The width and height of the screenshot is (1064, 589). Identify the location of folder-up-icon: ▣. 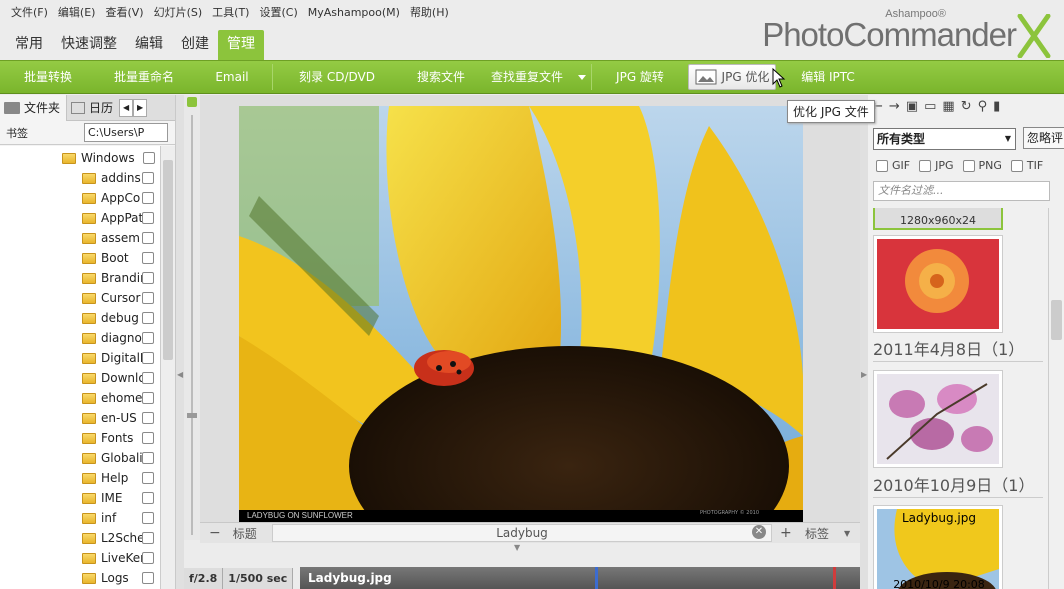
(912, 106).